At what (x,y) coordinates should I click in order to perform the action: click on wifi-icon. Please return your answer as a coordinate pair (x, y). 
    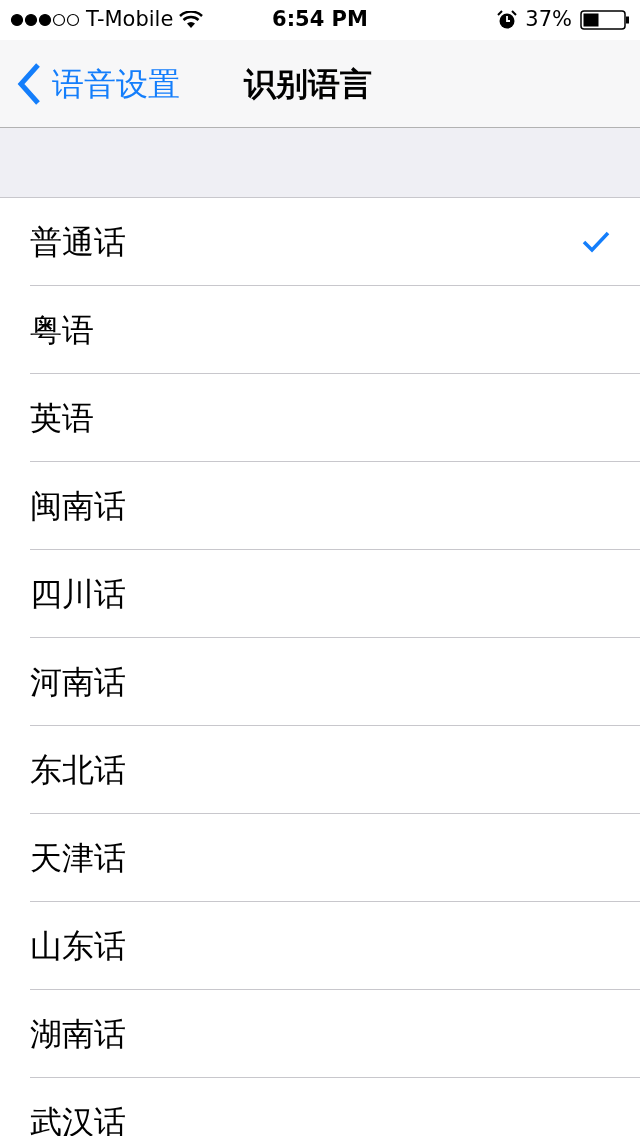
    Looking at the image, I should click on (191, 20).